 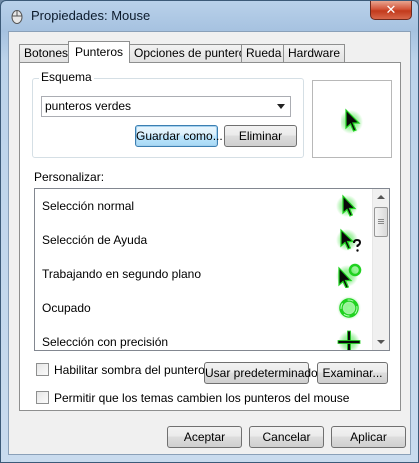 What do you see at coordinates (286, 437) in the screenshot?
I see `cancel-button: Cancelar` at bounding box center [286, 437].